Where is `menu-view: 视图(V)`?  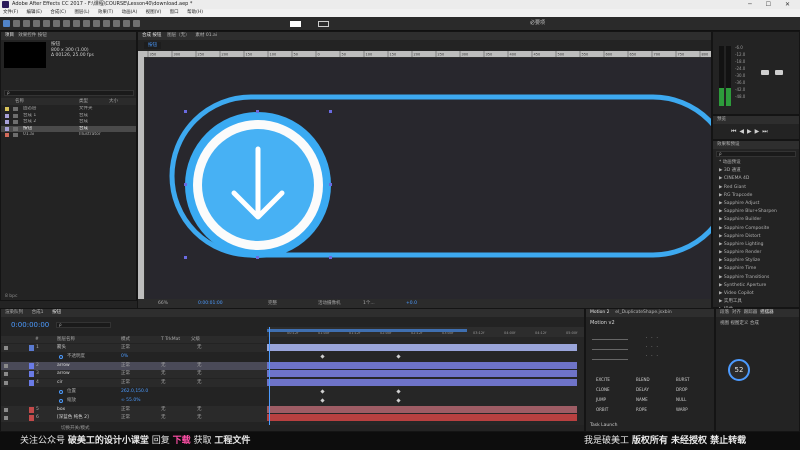 menu-view: 视图(V) is located at coordinates (154, 12).